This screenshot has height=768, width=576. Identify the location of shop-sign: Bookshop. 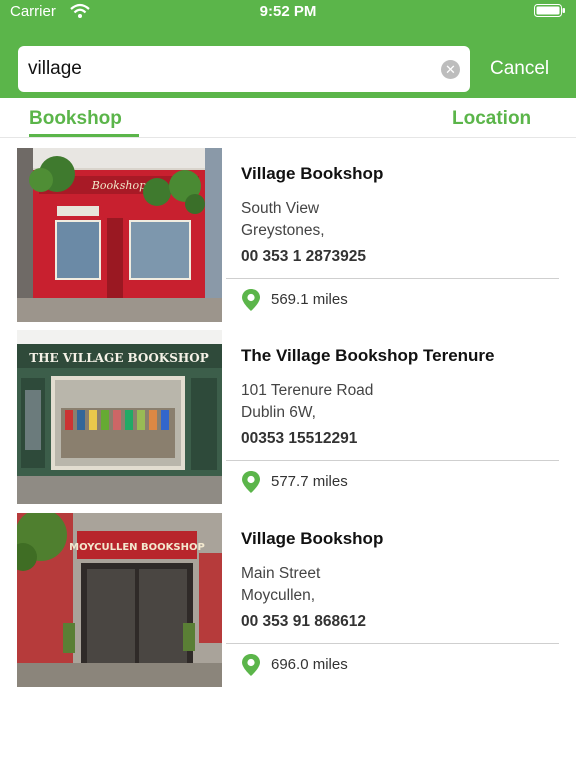
(118, 185).